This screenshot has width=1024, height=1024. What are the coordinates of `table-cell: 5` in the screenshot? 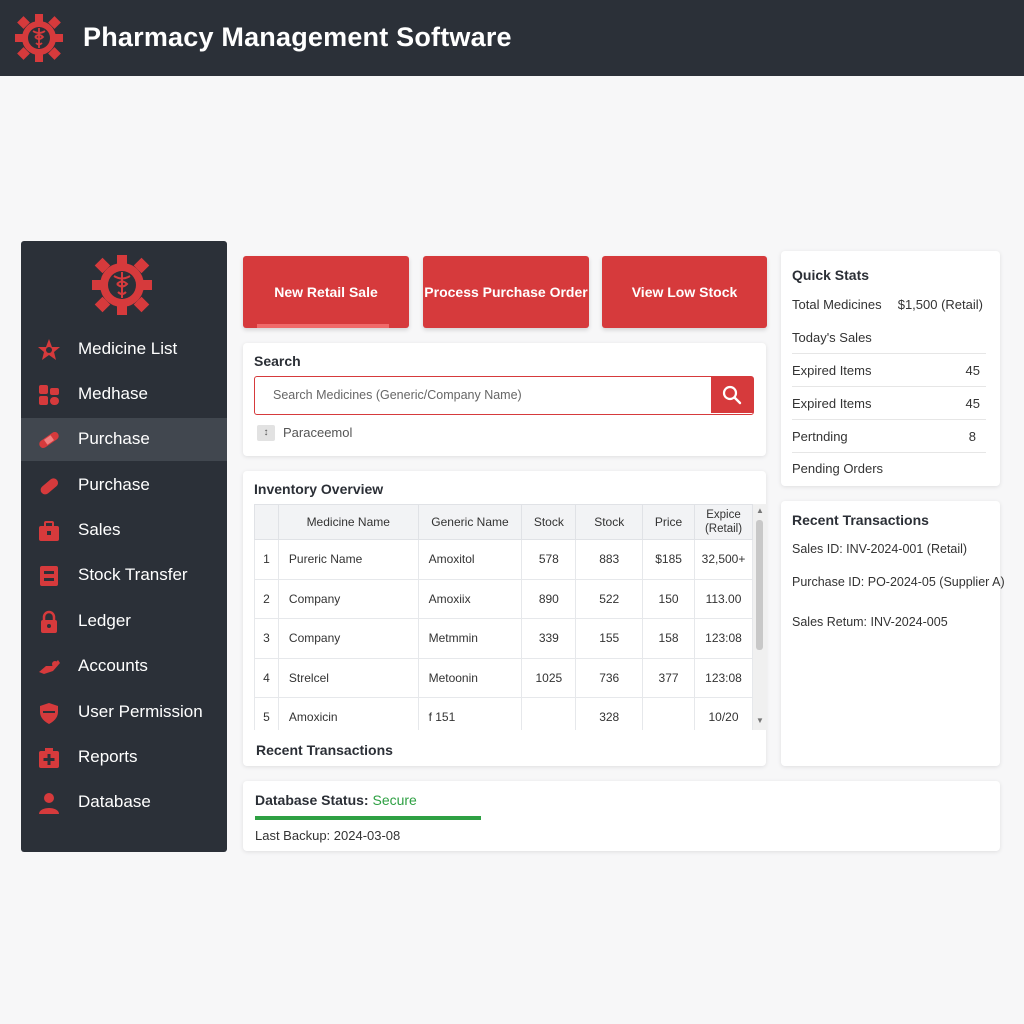 It's located at (266, 713).